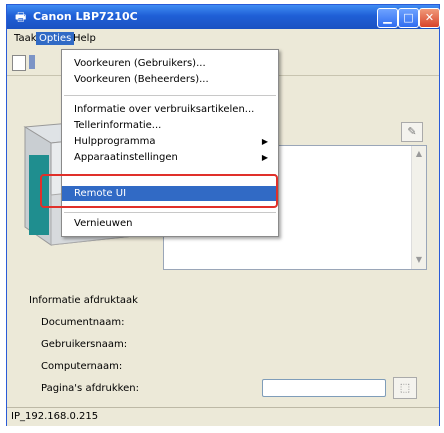 Image resolution: width=444 pixels, height=433 pixels. I want to click on menu-help: Help, so click(84, 38).